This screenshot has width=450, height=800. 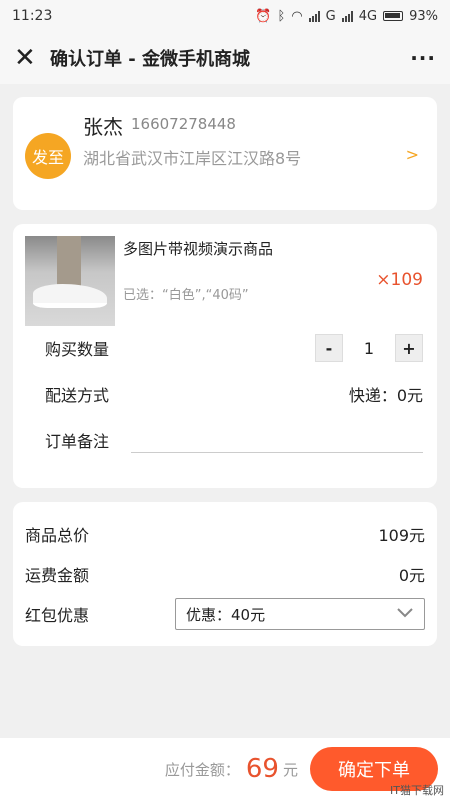 What do you see at coordinates (290, 769) in the screenshot?
I see `pay-unit: 元` at bounding box center [290, 769].